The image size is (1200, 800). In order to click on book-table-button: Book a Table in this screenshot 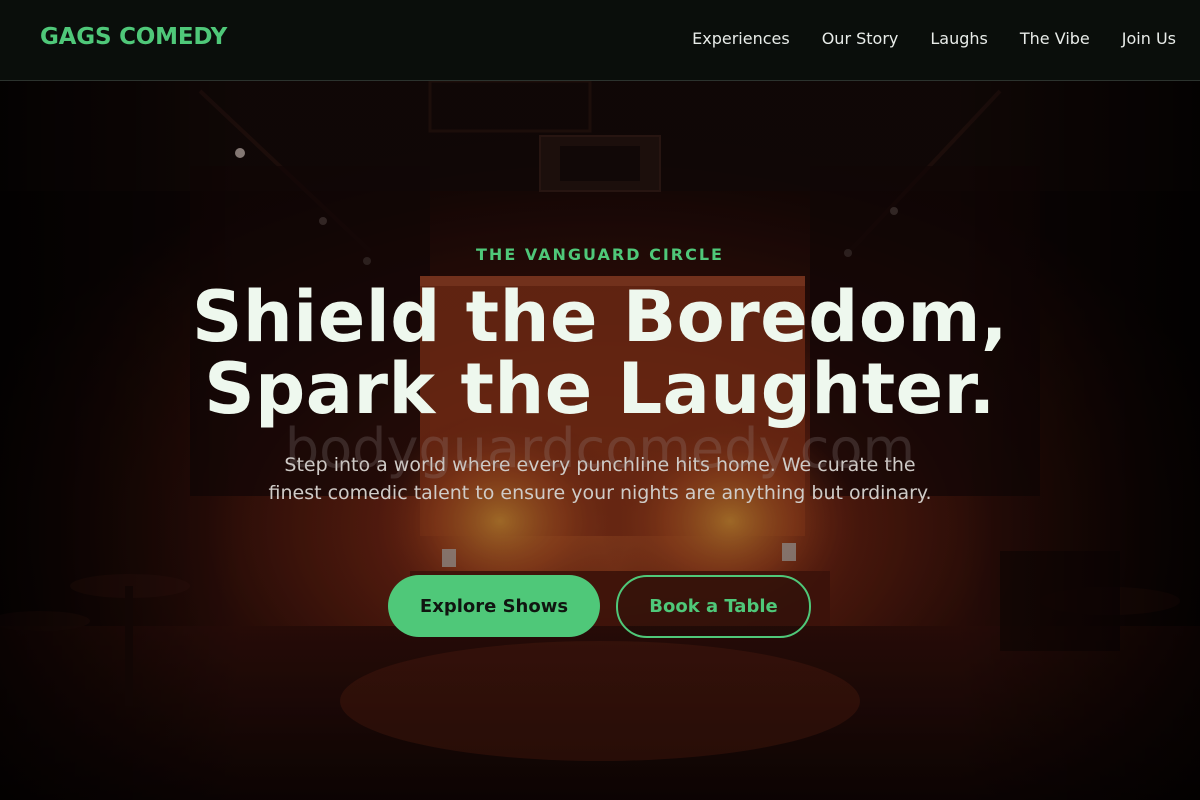, I will do `click(713, 606)`.